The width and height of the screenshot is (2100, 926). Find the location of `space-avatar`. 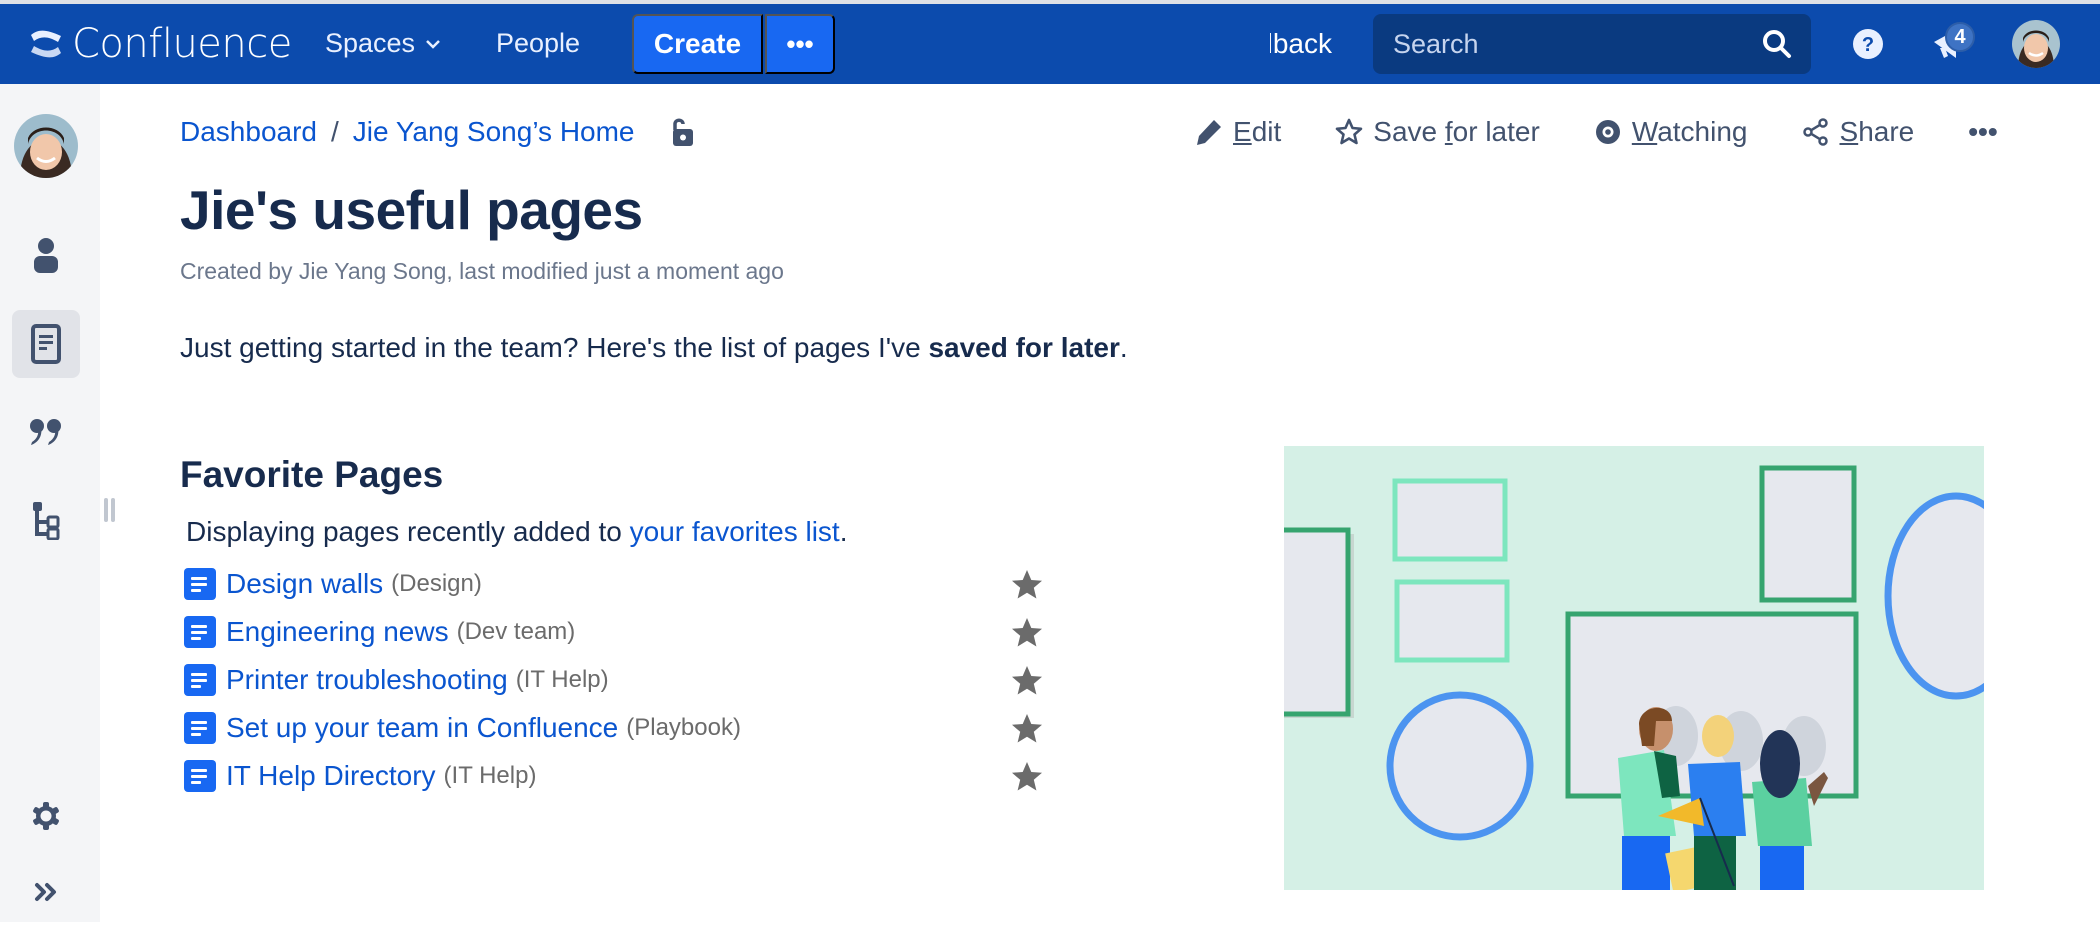

space-avatar is located at coordinates (46, 146).